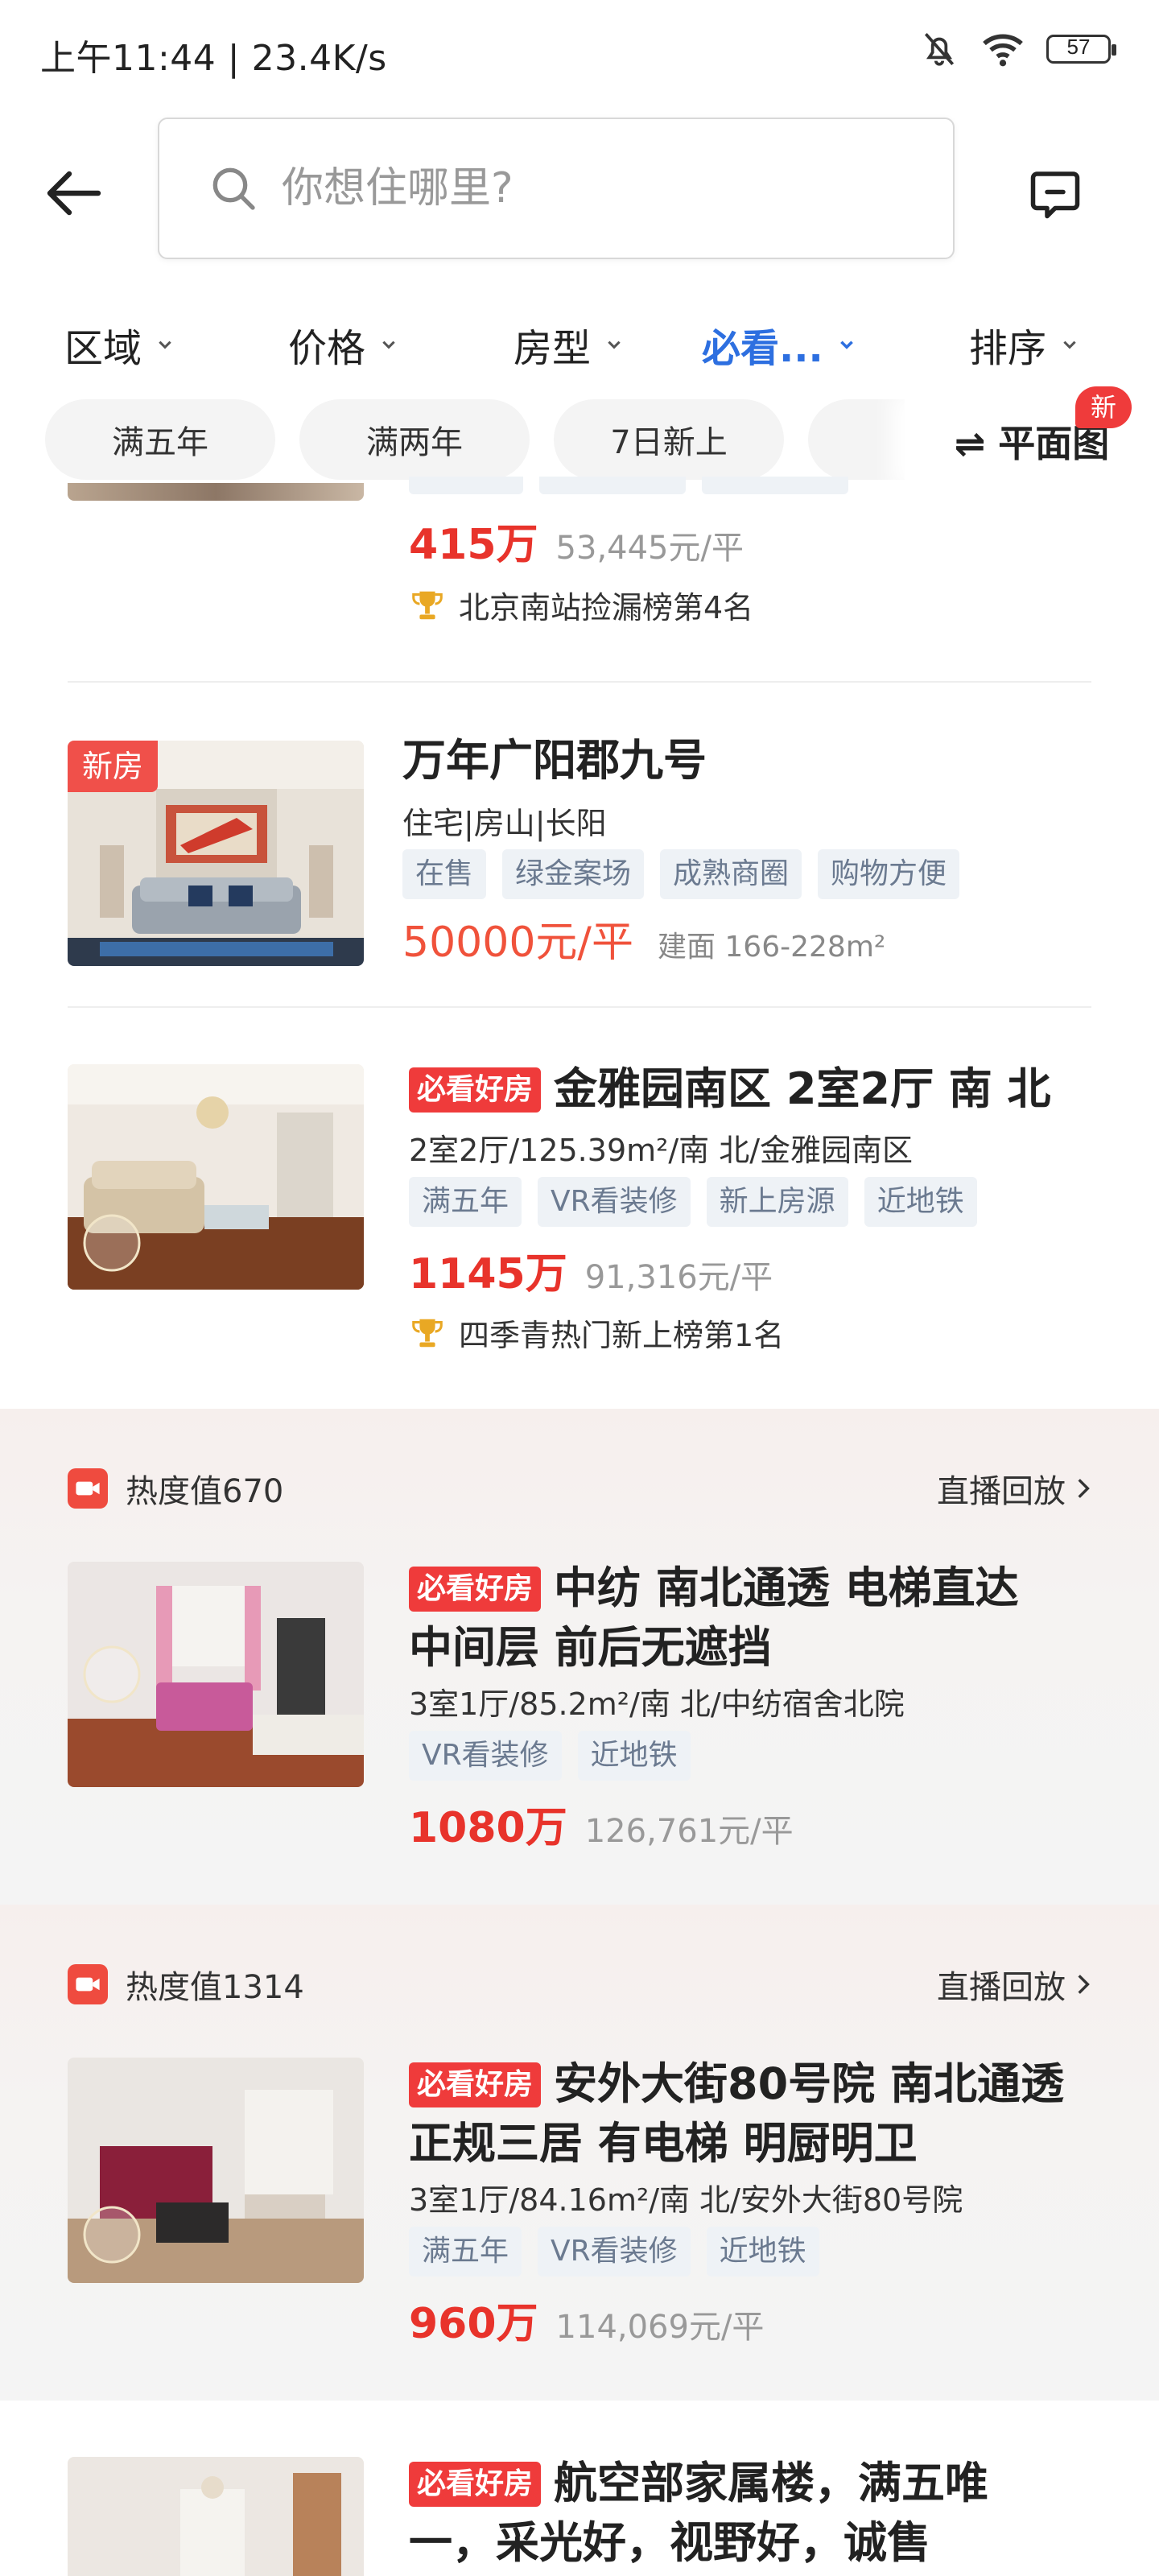  What do you see at coordinates (686, 2200) in the screenshot?
I see `listing-meta: 3室1厅/84.16m²/南 北/安外大街80号院` at bounding box center [686, 2200].